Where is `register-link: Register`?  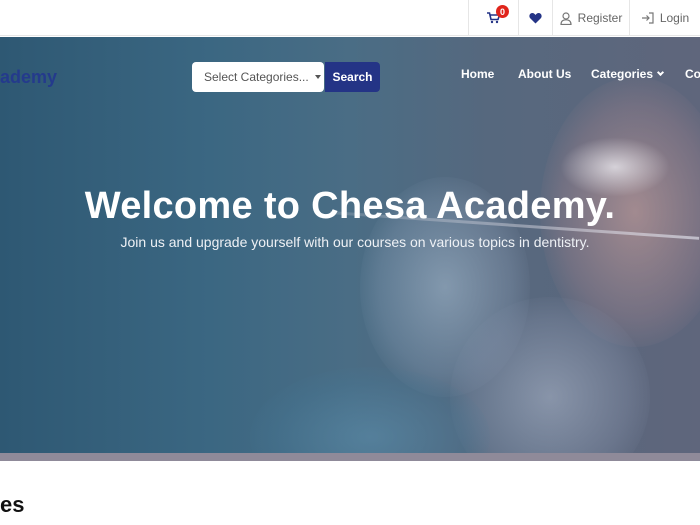
register-link: Register is located at coordinates (590, 18).